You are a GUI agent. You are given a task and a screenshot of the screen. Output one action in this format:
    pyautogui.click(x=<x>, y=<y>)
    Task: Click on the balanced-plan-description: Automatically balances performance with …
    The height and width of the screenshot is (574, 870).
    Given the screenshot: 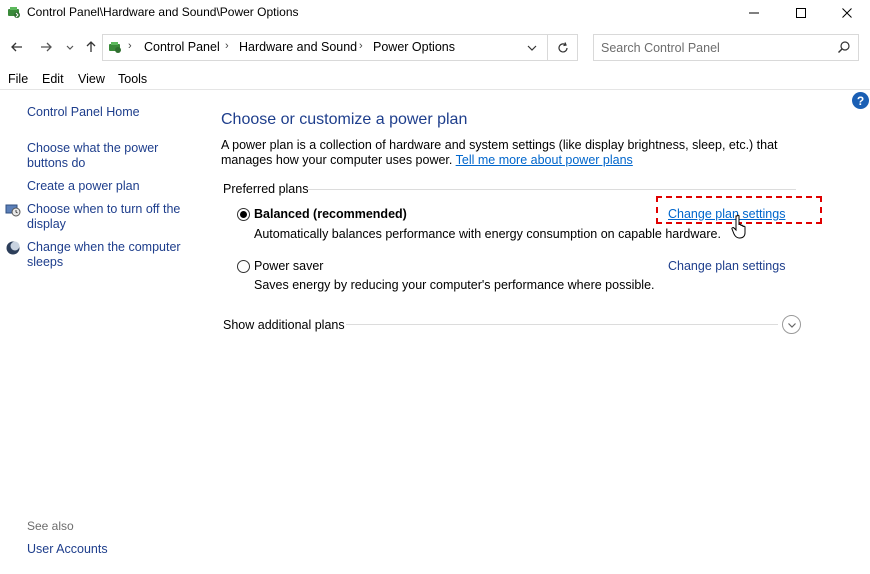 What is the action you would take?
    pyautogui.click(x=487, y=234)
    